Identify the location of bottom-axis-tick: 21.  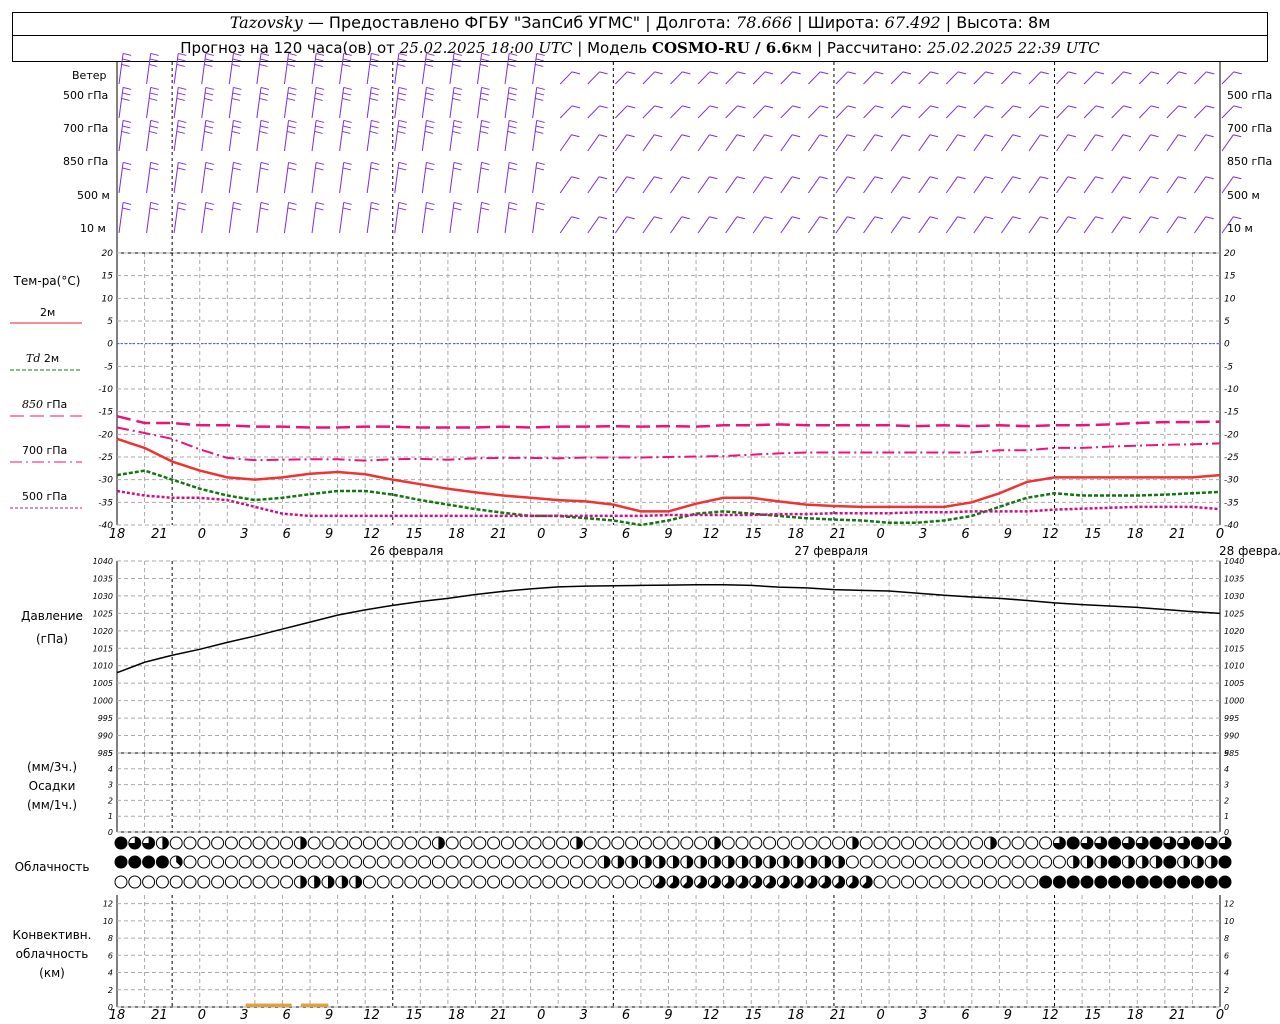
(838, 1015).